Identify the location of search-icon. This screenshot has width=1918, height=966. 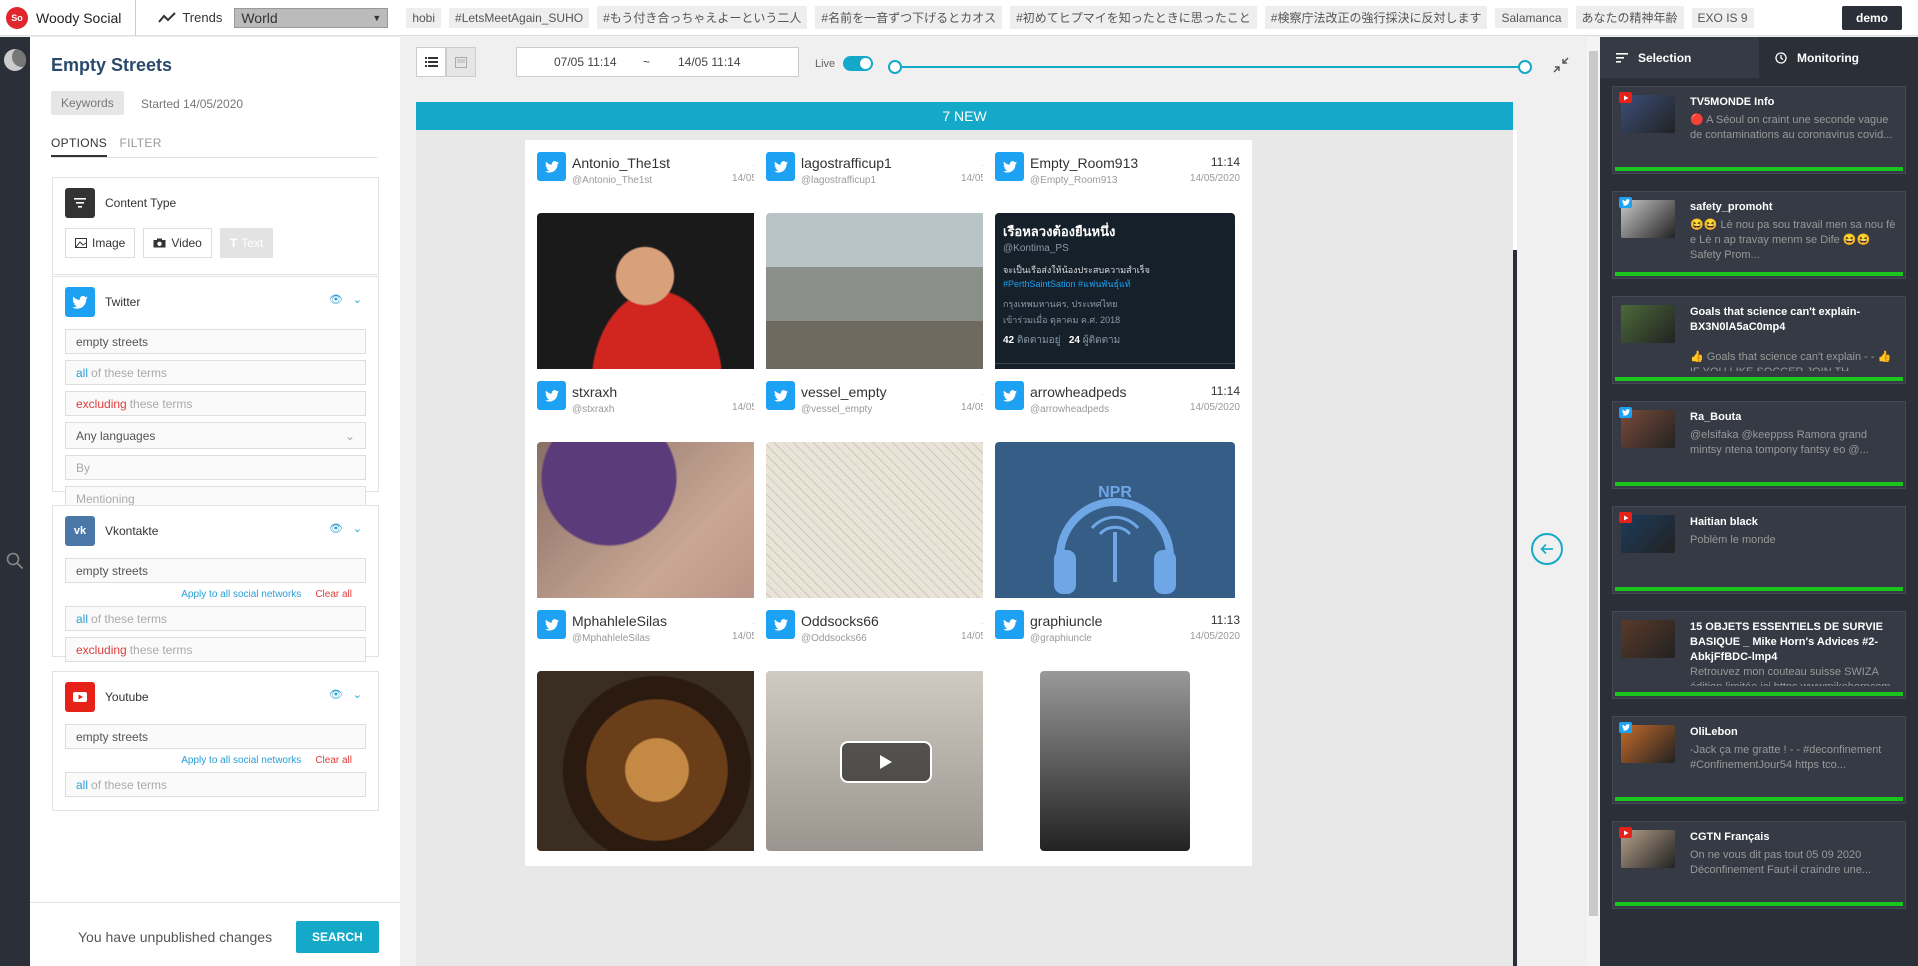
(15, 561).